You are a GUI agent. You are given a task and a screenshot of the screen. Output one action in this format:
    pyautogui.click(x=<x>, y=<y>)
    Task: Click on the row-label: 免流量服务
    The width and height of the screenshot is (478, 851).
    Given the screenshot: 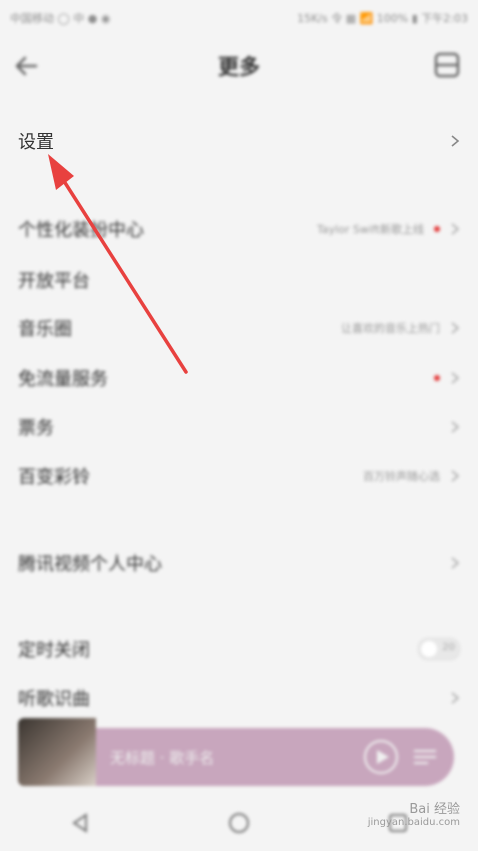 What is the action you would take?
    pyautogui.click(x=63, y=379)
    